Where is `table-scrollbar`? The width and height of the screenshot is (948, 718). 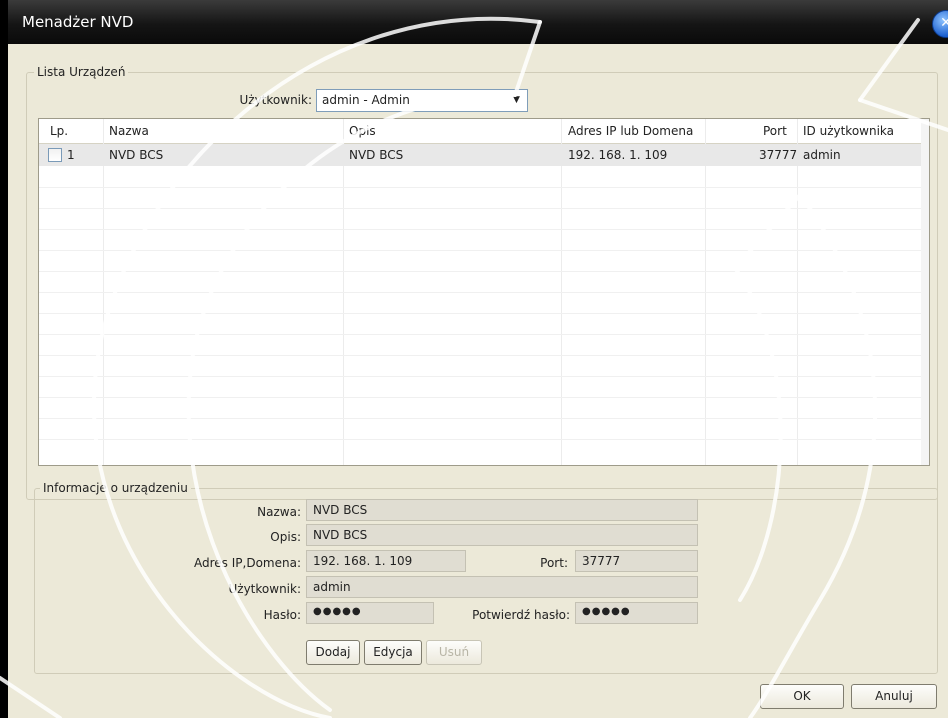
table-scrollbar is located at coordinates (925, 292).